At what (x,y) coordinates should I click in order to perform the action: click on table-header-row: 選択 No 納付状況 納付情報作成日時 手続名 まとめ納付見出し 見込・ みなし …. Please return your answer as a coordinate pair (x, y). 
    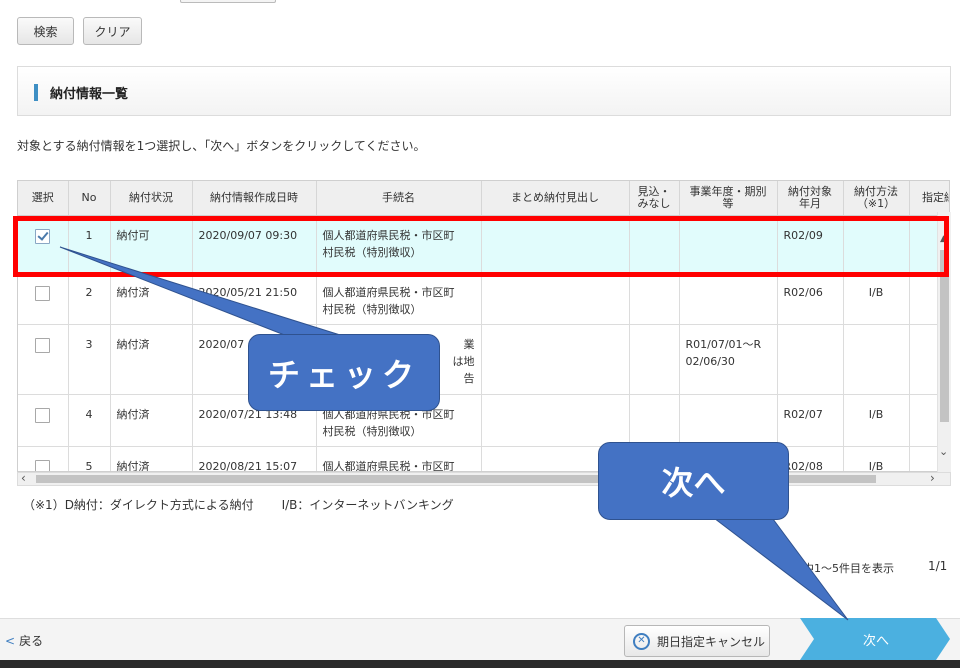
    Looking at the image, I should click on (483, 198).